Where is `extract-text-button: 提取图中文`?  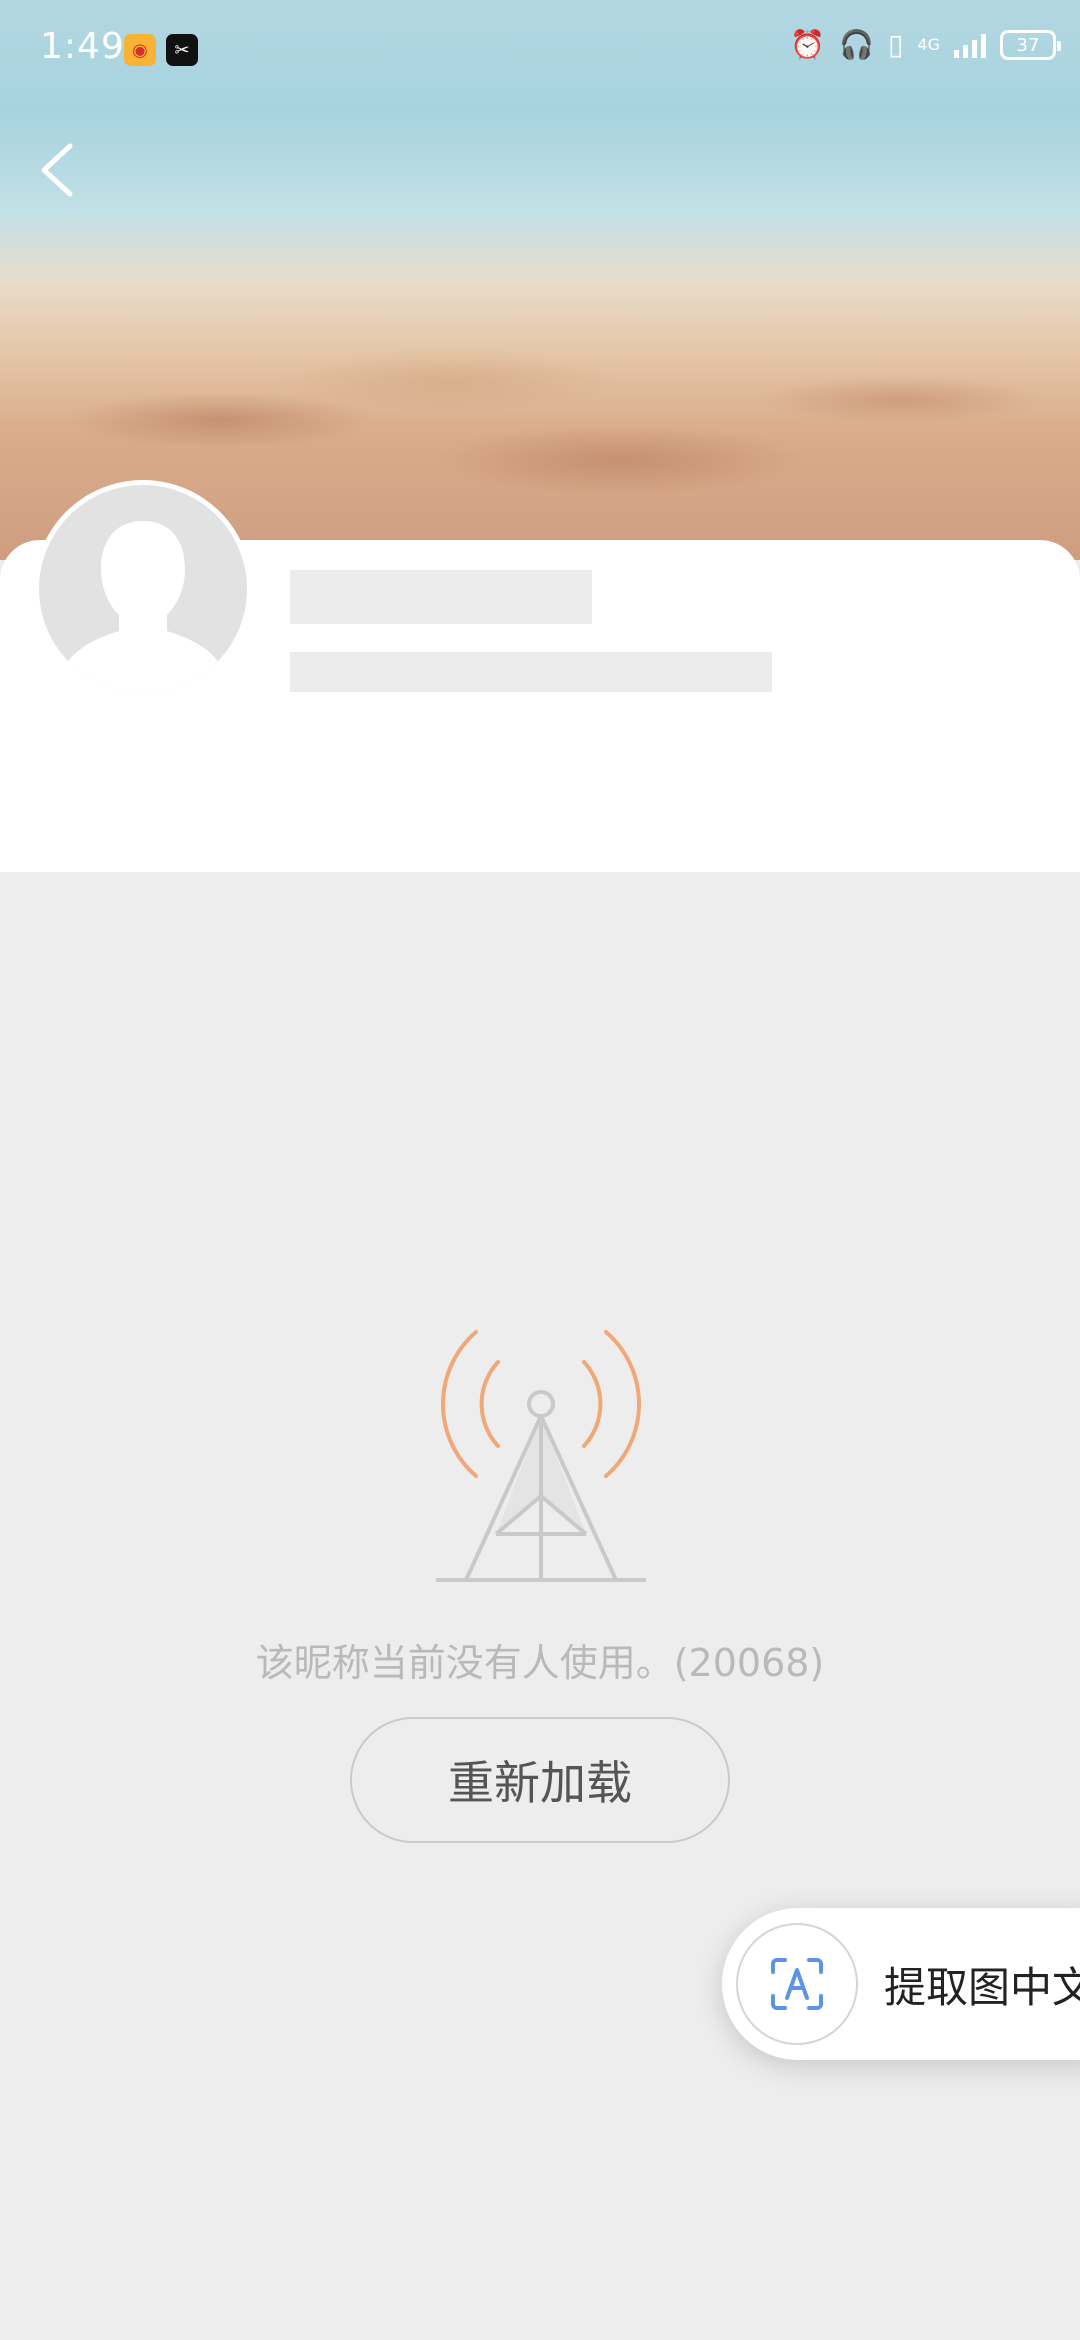
extract-text-button: 提取图中文 is located at coordinates (901, 1984).